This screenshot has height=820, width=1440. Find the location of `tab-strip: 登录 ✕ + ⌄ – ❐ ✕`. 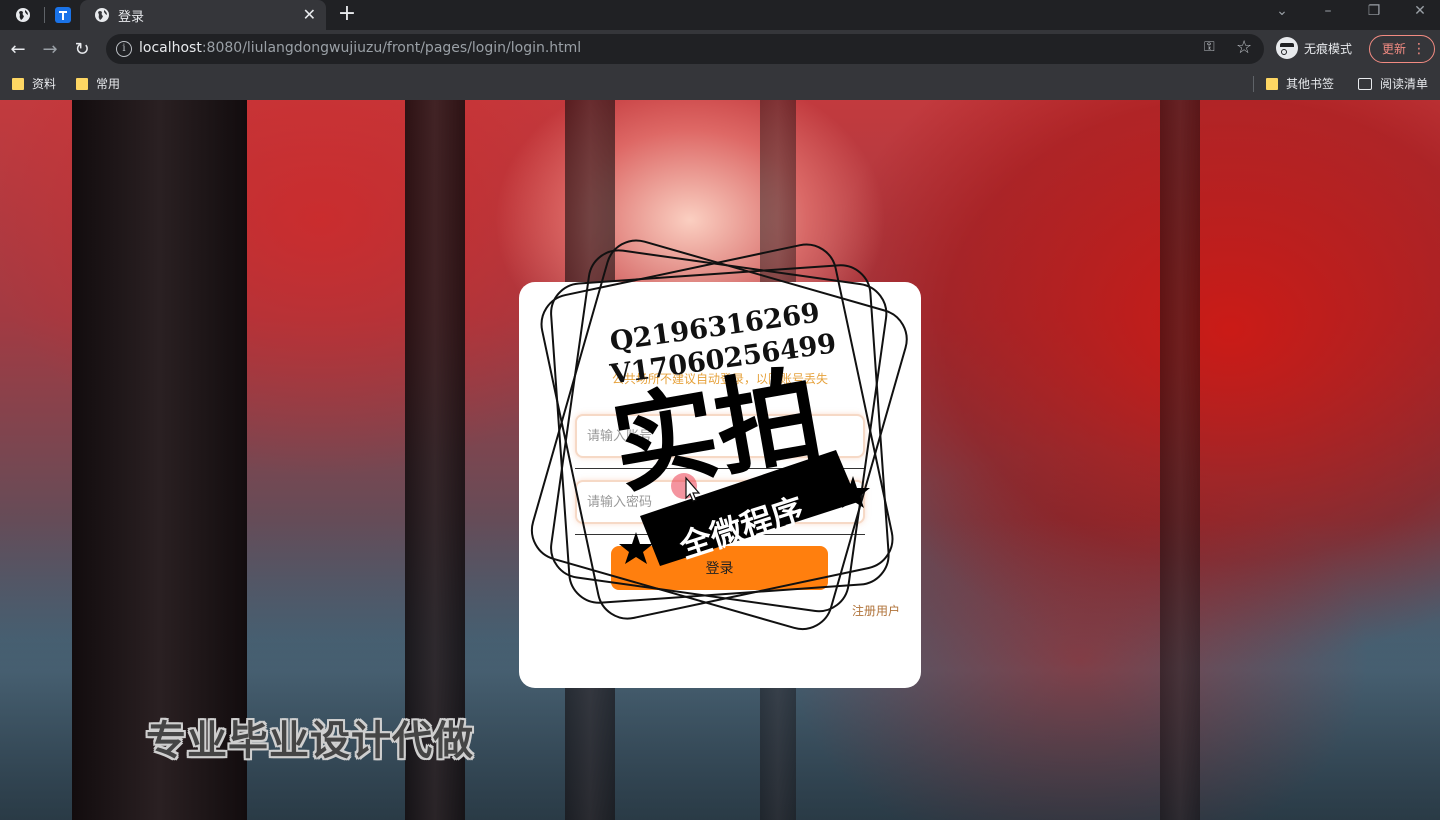

tab-strip: 登录 ✕ + ⌄ – ❐ ✕ is located at coordinates (720, 15).